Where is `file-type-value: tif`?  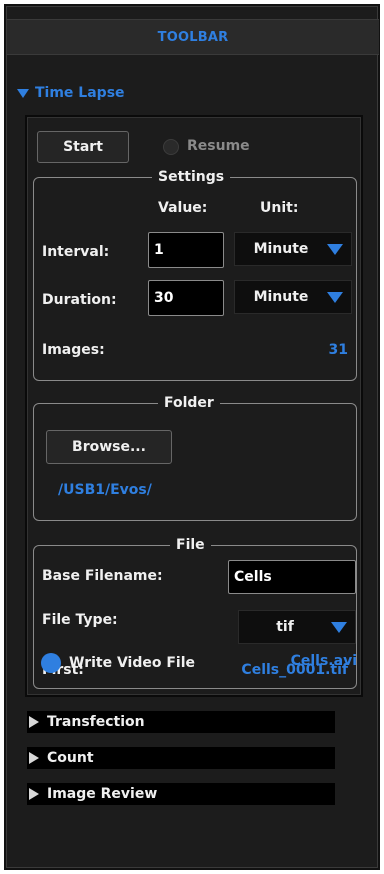 file-type-value: tif is located at coordinates (285, 627).